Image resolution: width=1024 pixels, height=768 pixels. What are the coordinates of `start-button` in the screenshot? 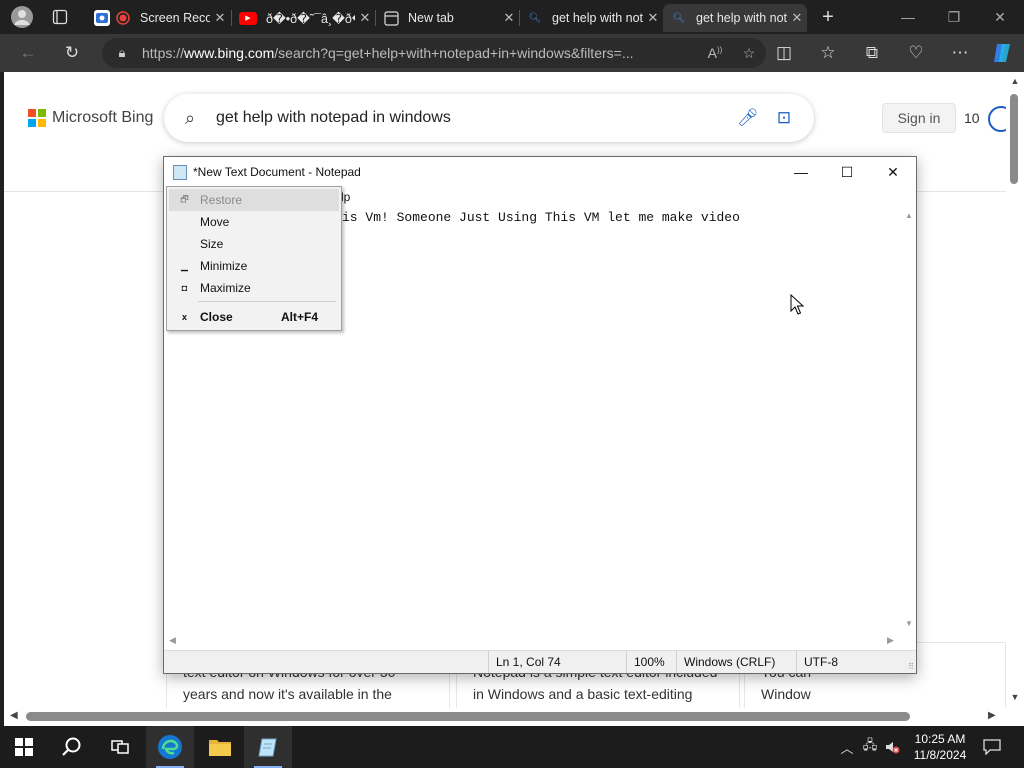 It's located at (24, 747).